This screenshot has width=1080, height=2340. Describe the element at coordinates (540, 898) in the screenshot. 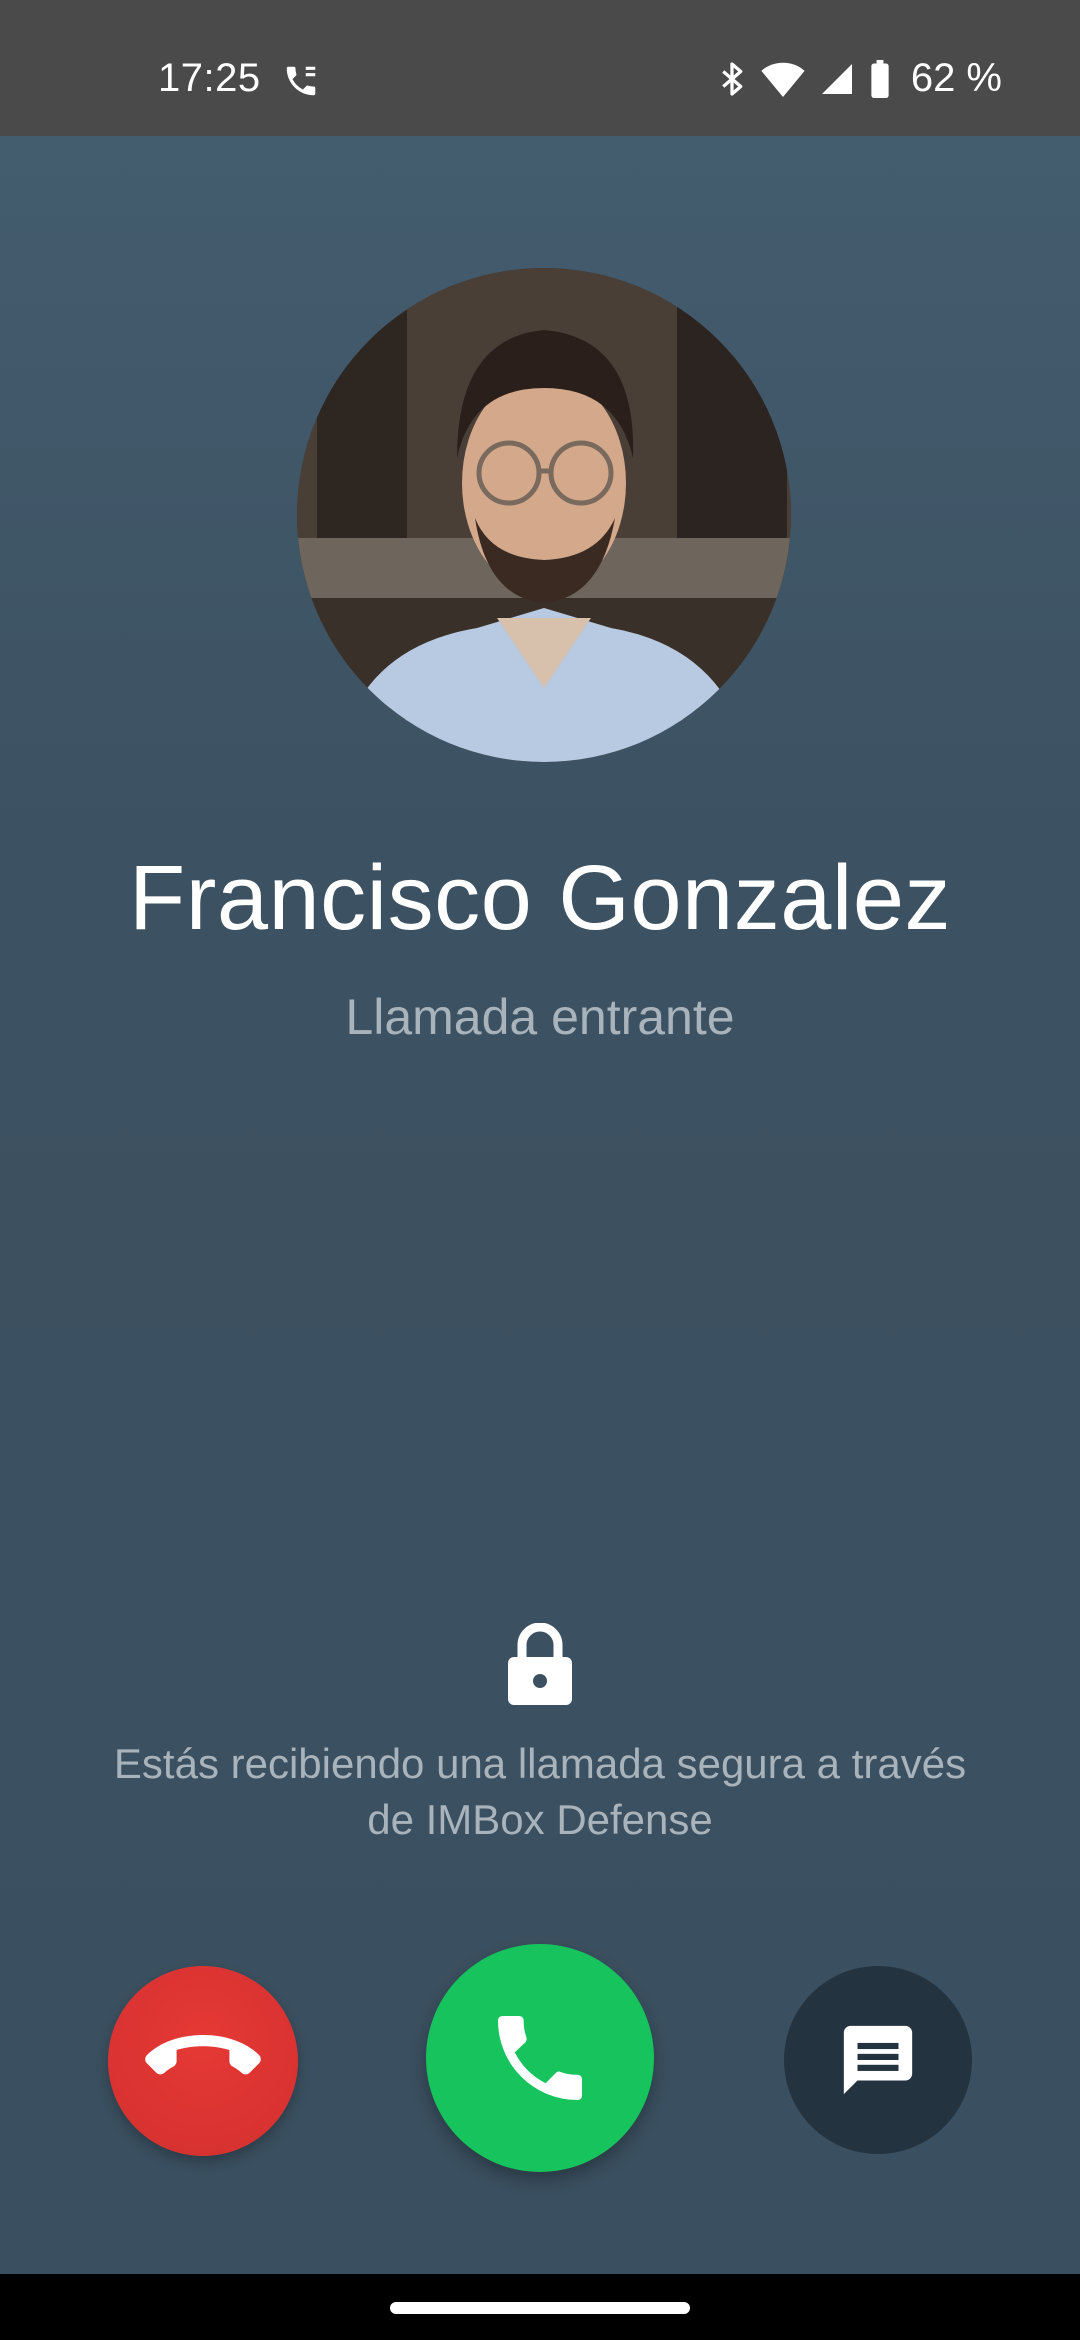

I see `caller-name: Francisco Gonzalez` at that location.